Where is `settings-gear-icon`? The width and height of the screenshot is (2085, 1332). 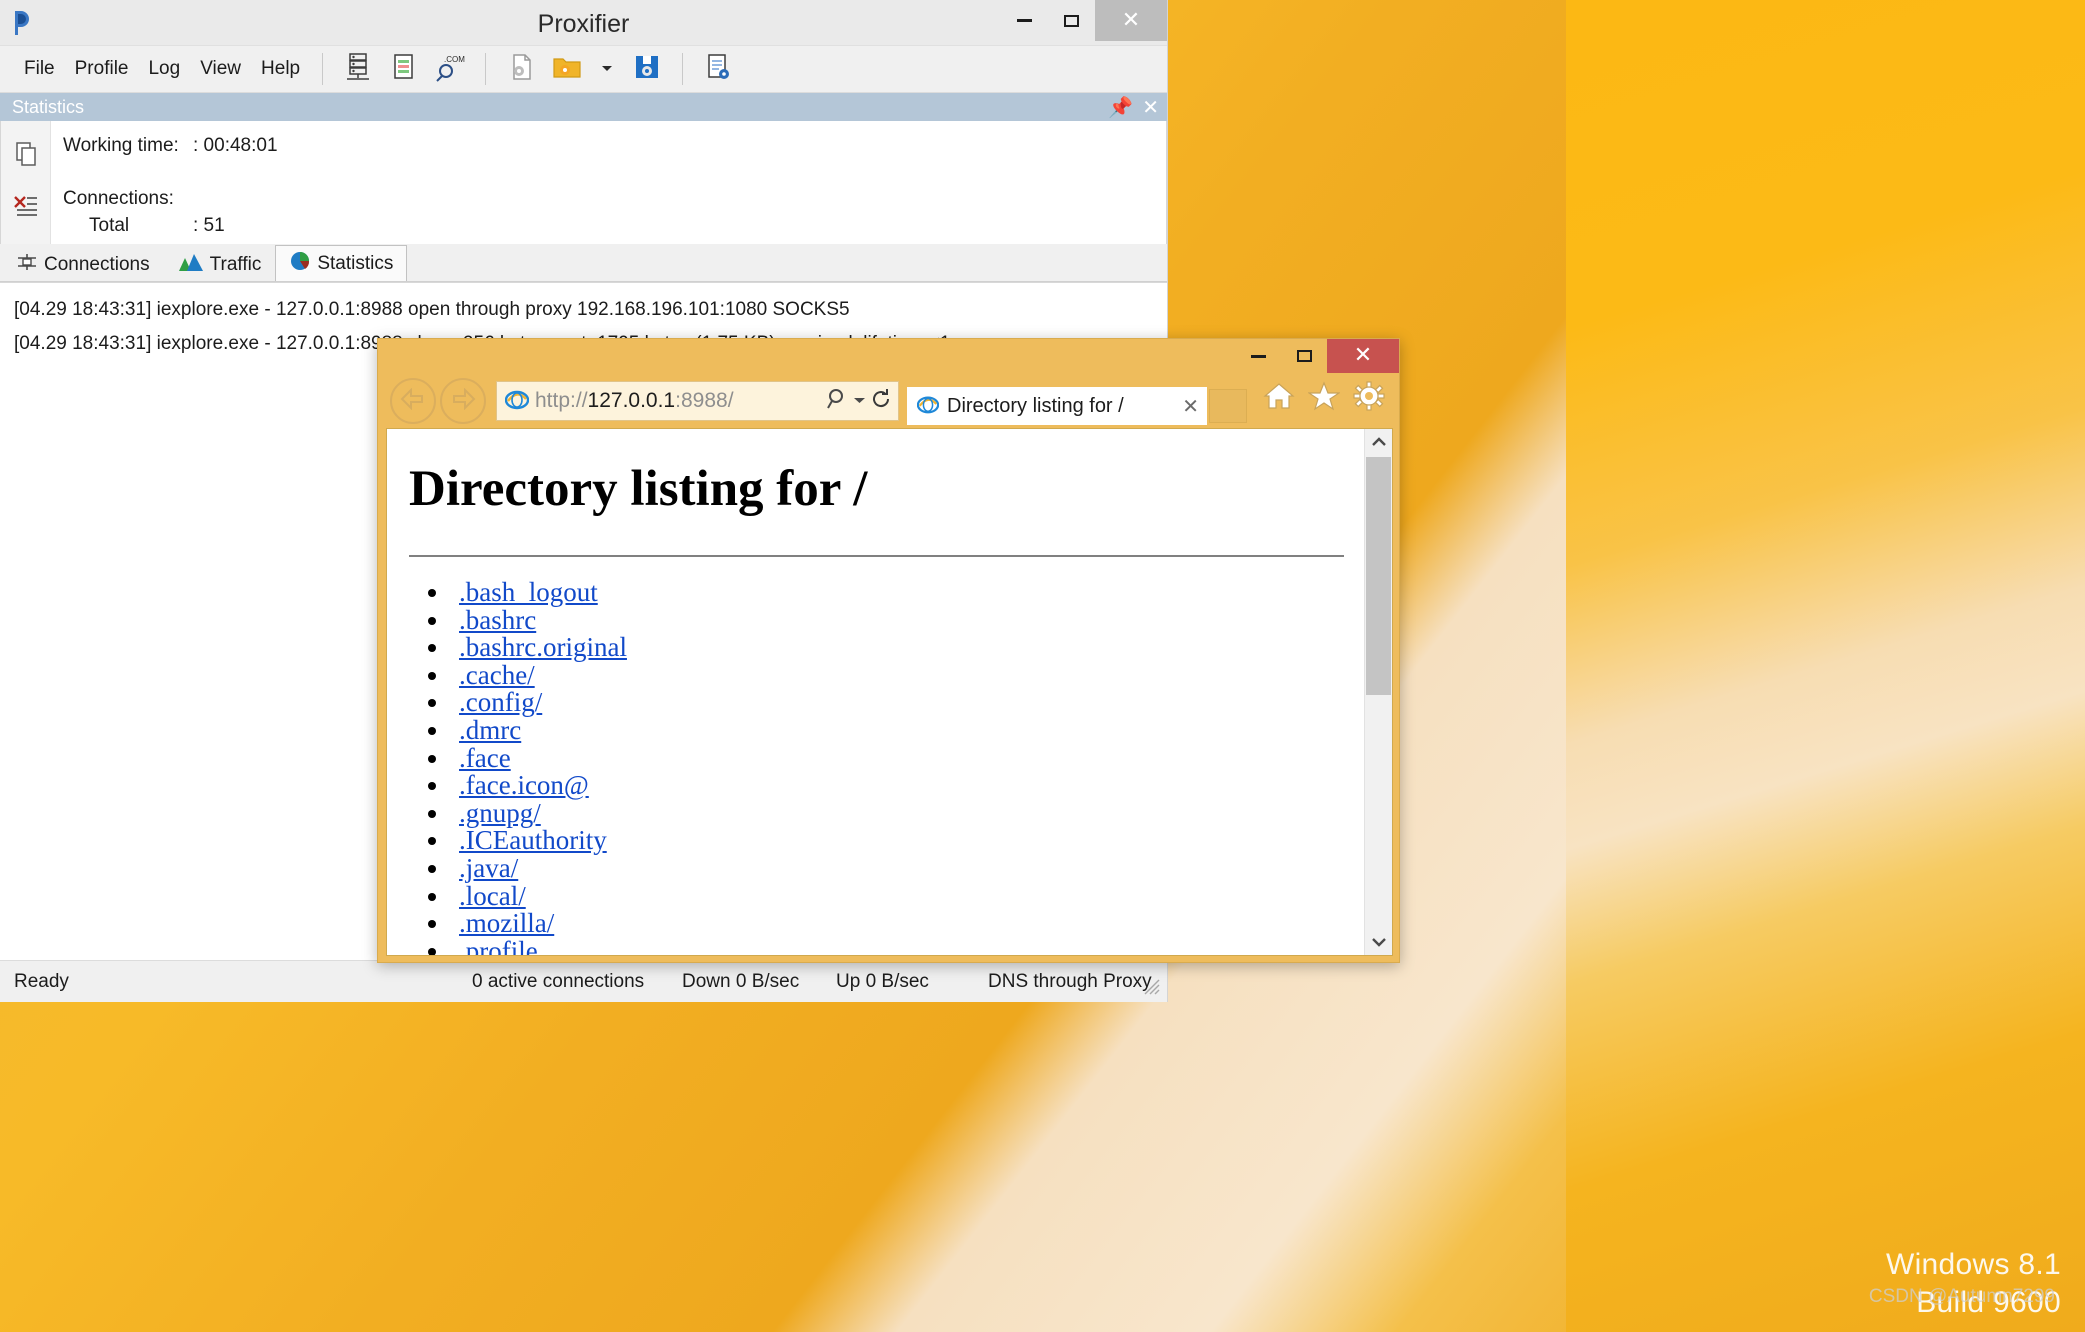
settings-gear-icon is located at coordinates (1369, 398).